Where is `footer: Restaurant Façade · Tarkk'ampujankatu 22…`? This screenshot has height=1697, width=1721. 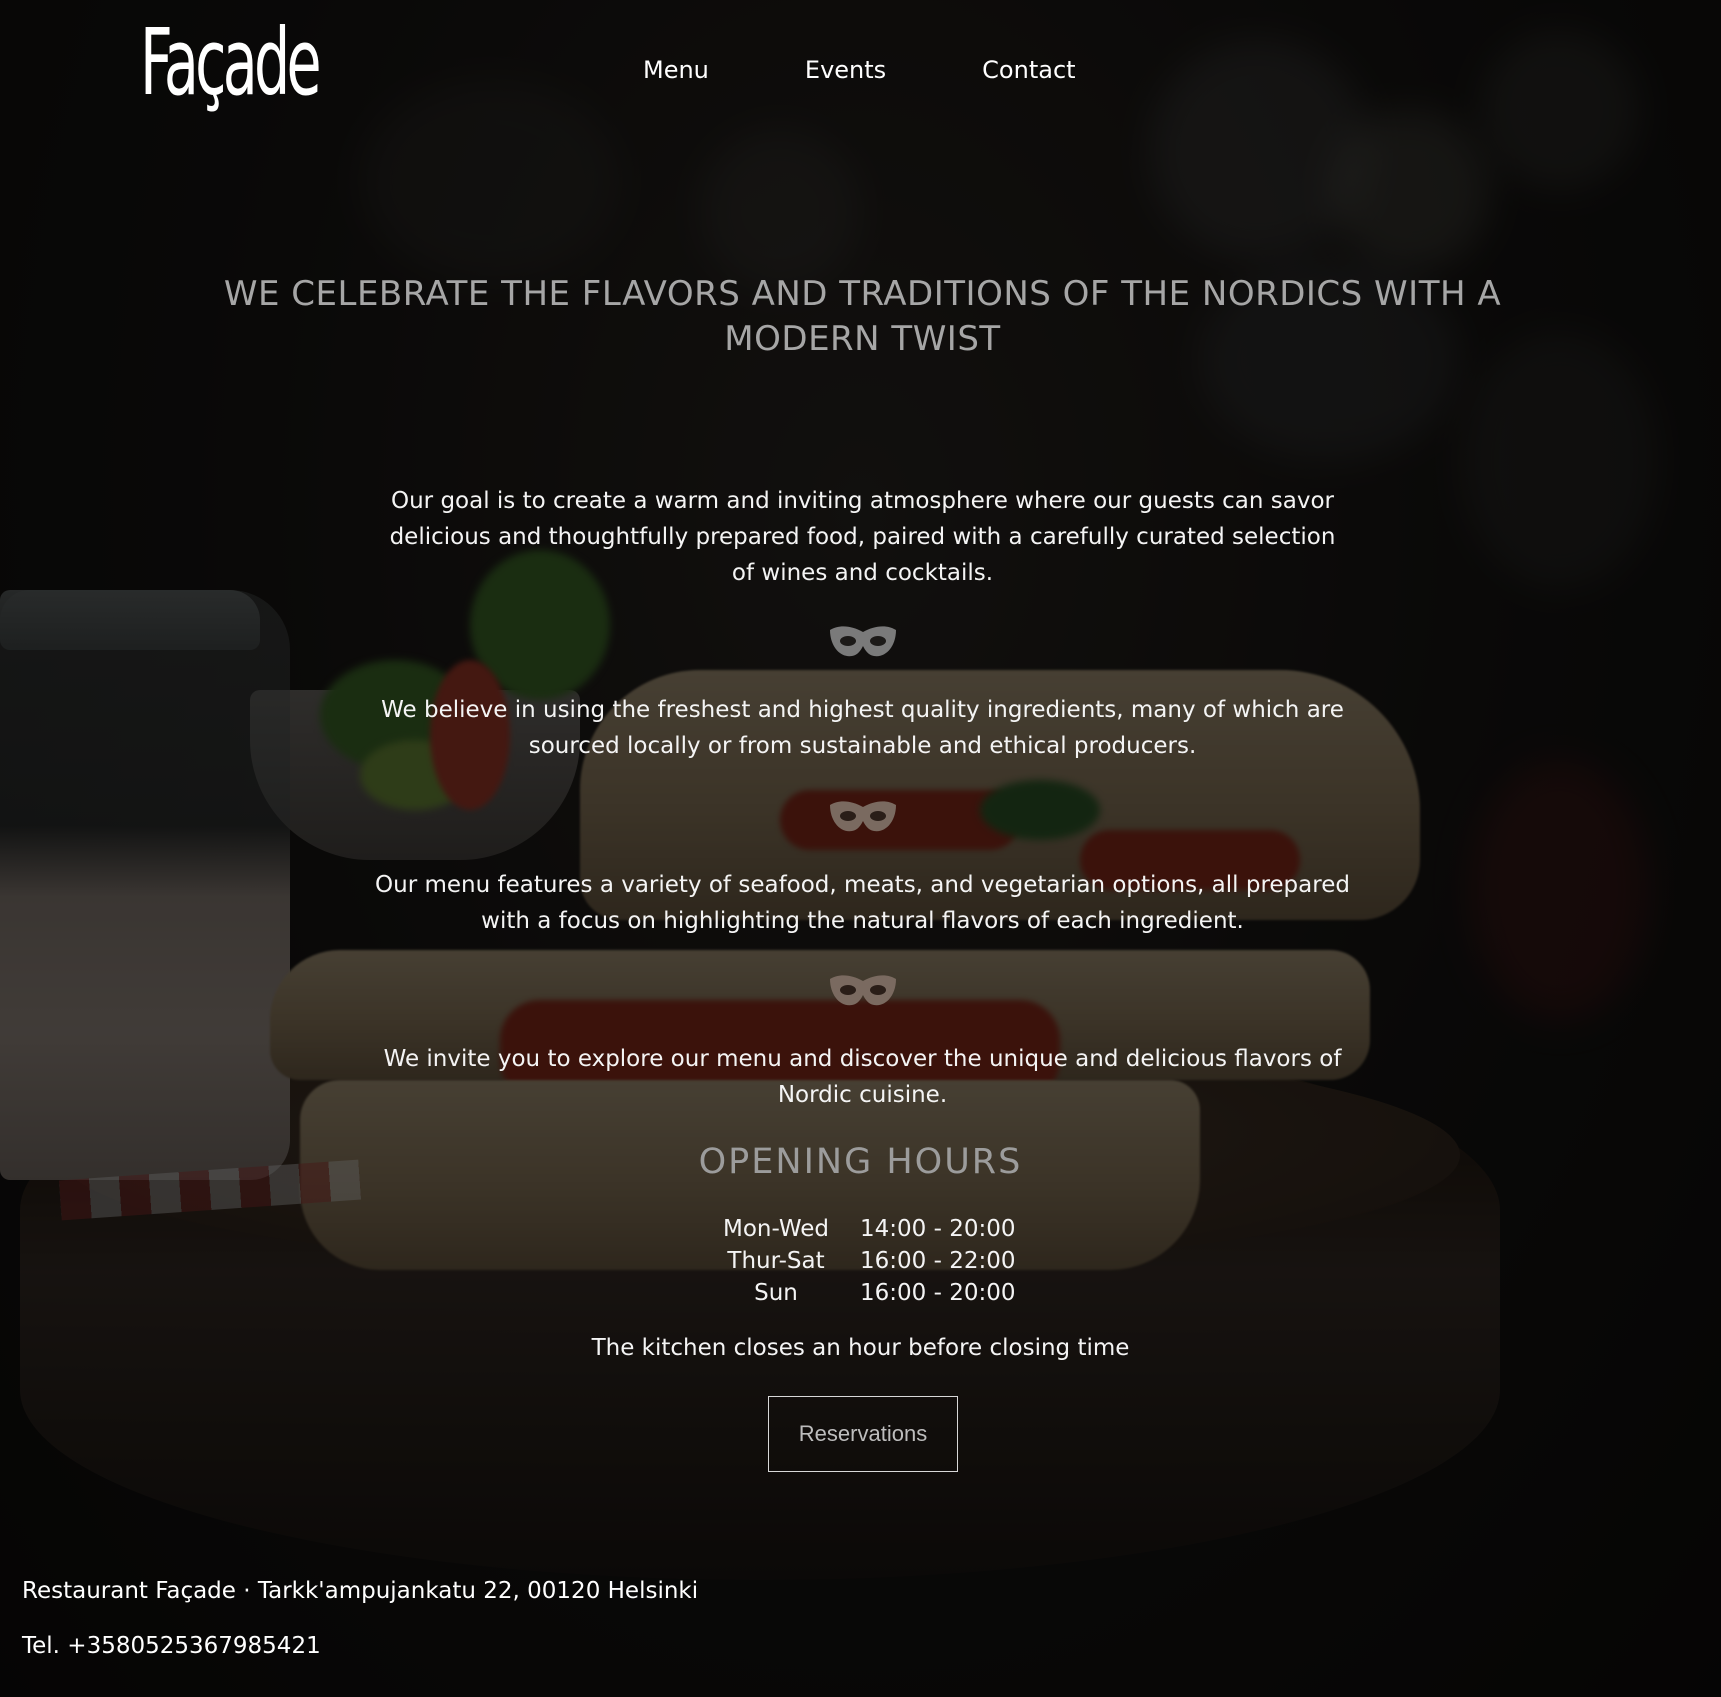
footer: Restaurant Façade · Tarkk'ampujankatu 22… is located at coordinates (360, 1618).